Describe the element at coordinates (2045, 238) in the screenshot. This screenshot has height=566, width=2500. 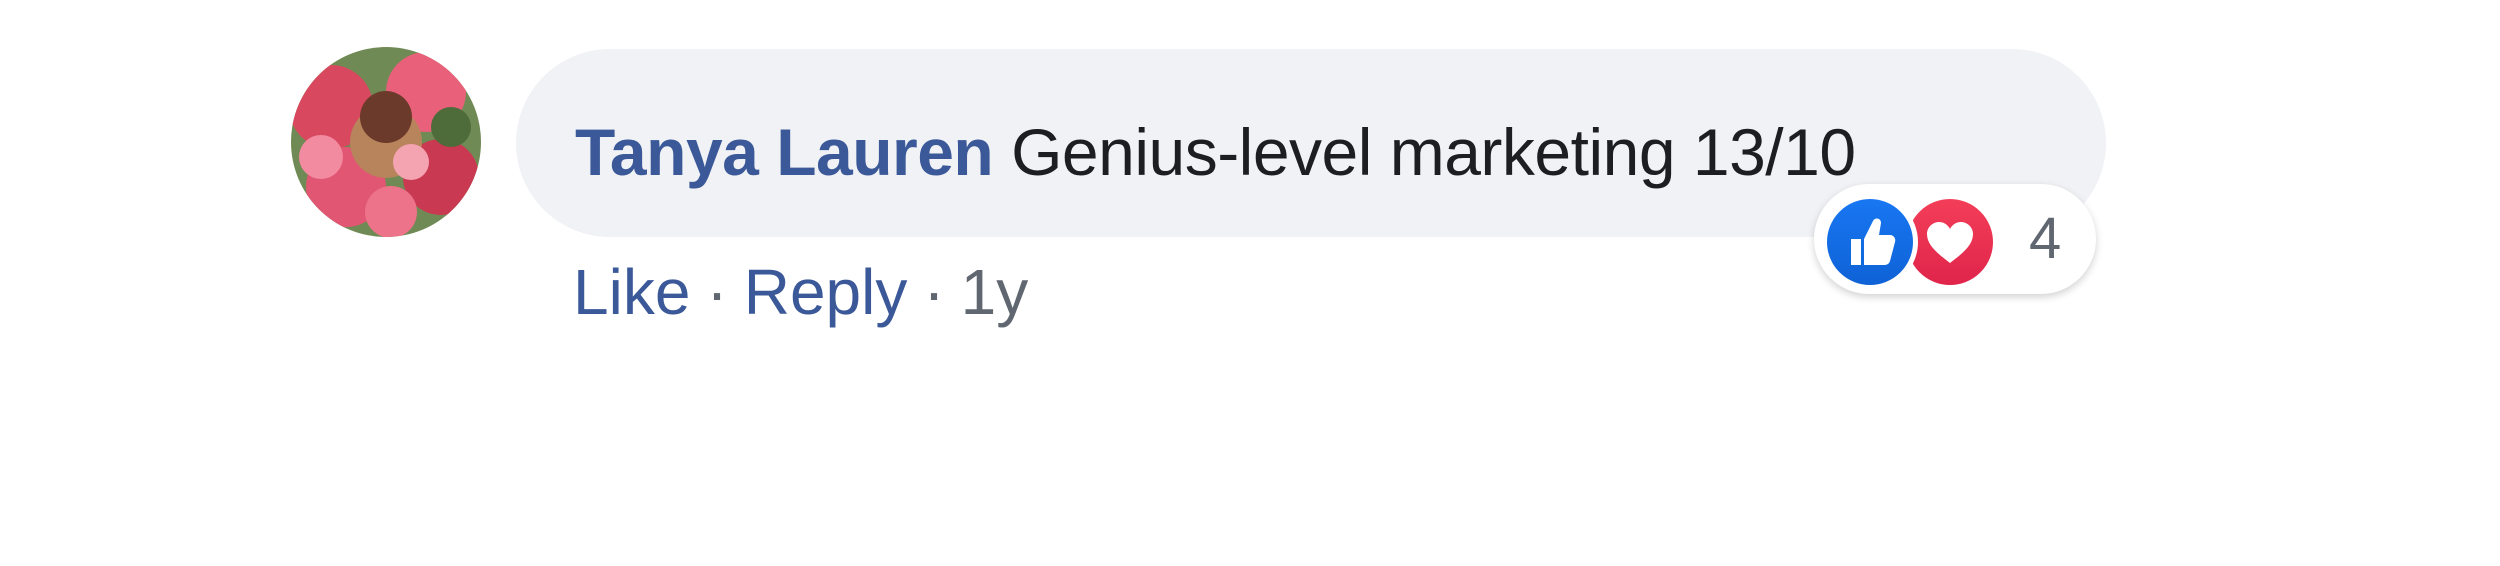
I see `reaction-count: 4` at that location.